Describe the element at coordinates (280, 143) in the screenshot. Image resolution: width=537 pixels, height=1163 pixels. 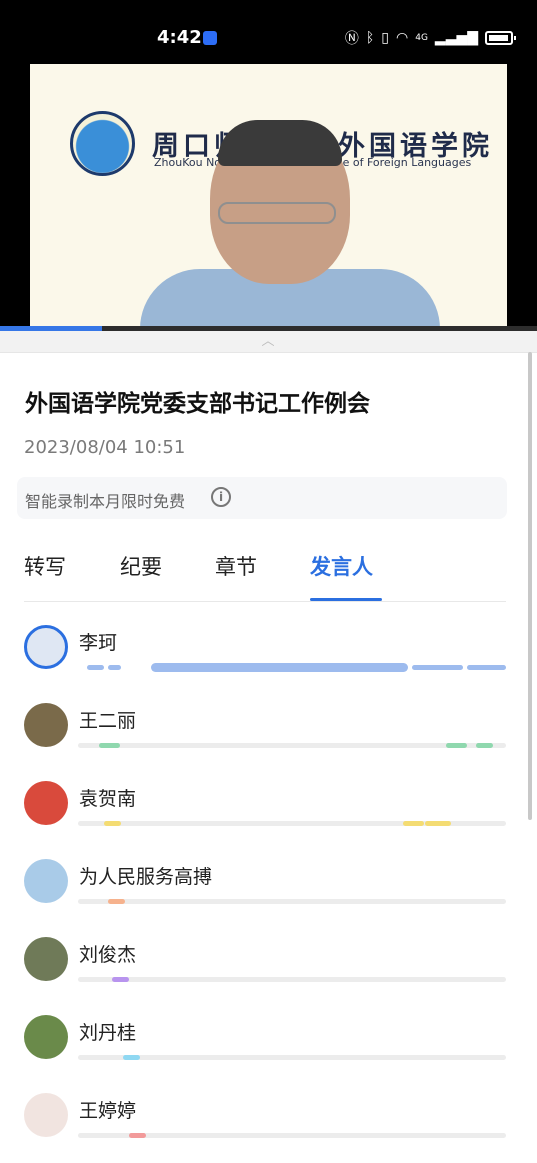
I see `speaker-video-hair` at that location.